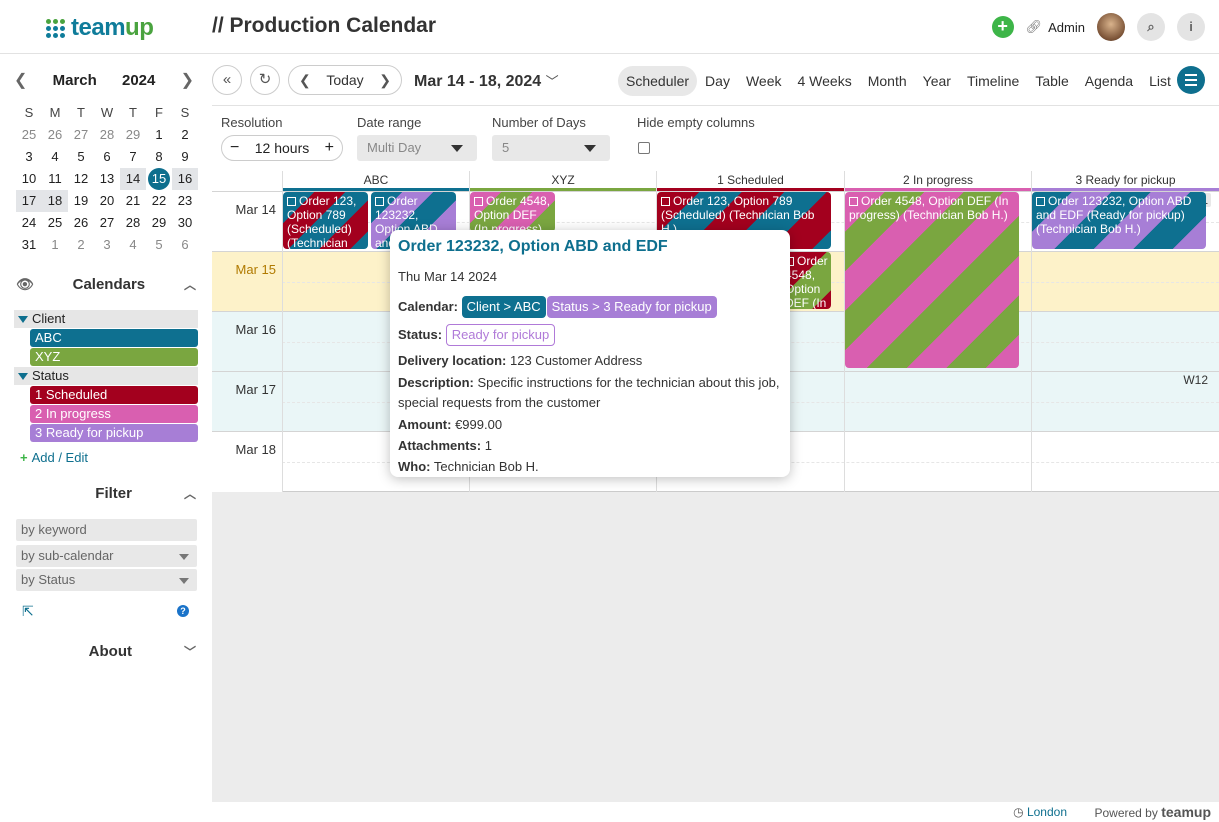 The height and width of the screenshot is (822, 1219). Describe the element at coordinates (644, 148) in the screenshot. I see `hide-empty-columns-checkbox` at that location.